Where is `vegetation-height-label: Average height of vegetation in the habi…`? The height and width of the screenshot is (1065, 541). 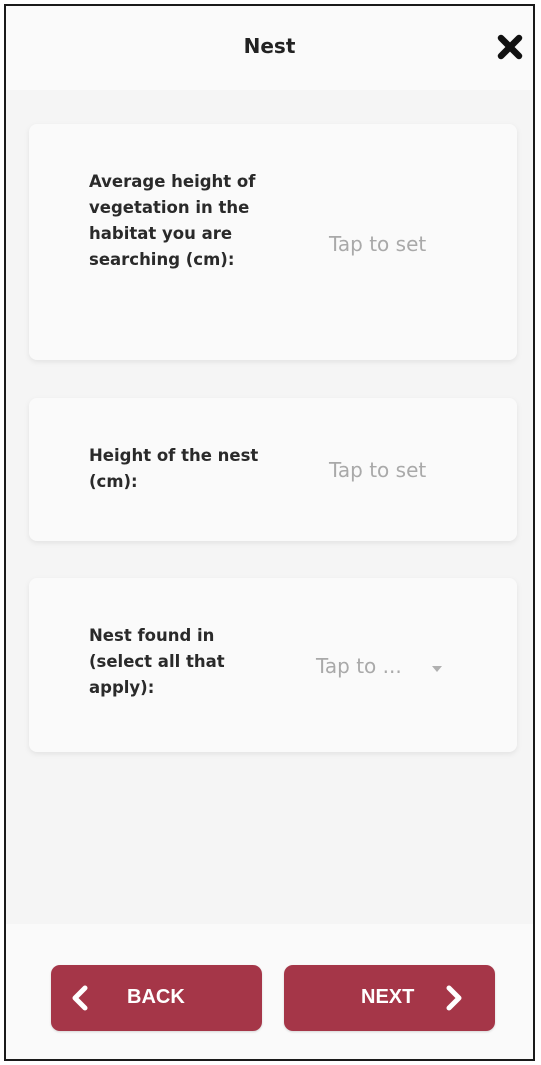 vegetation-height-label: Average height of vegetation in the habi… is located at coordinates (172, 220).